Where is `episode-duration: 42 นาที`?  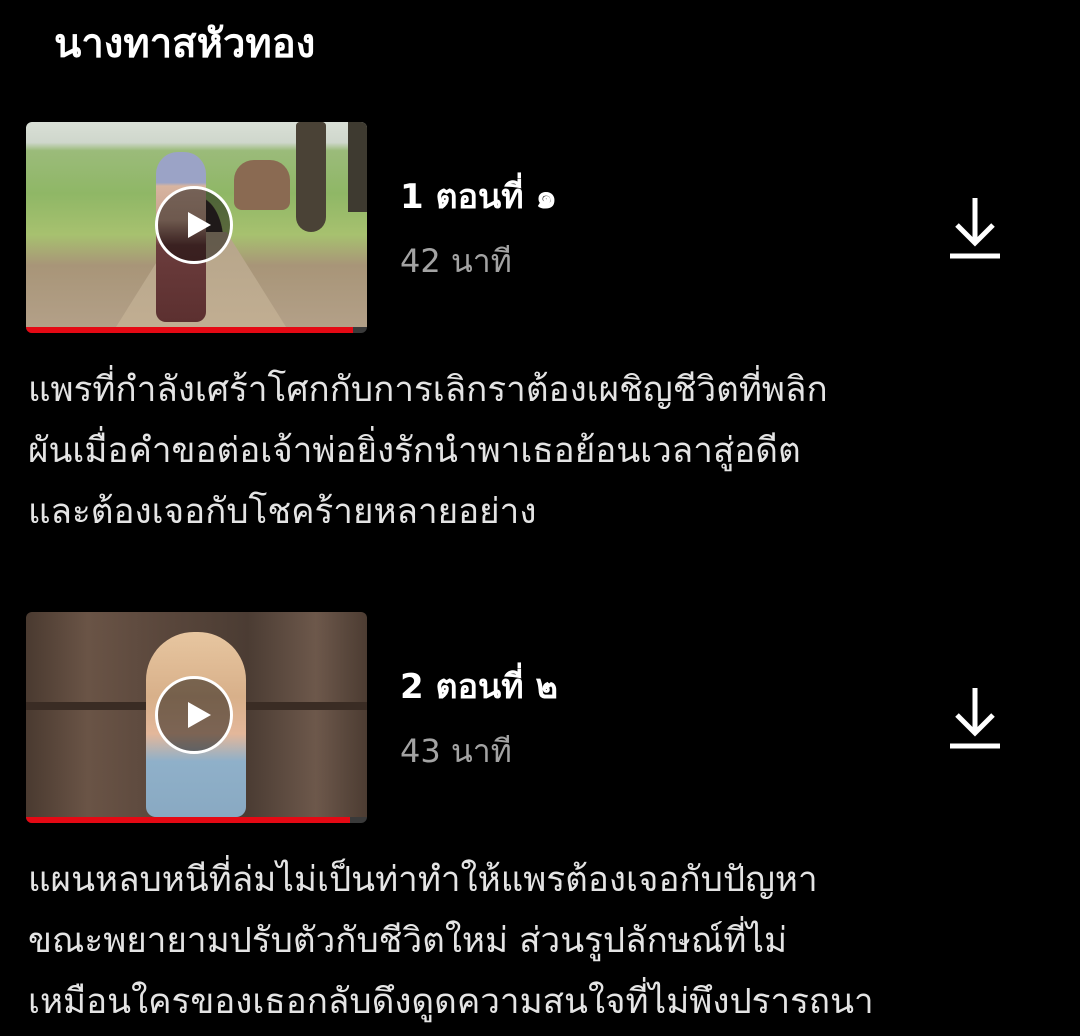
episode-duration: 42 นาที is located at coordinates (456, 261).